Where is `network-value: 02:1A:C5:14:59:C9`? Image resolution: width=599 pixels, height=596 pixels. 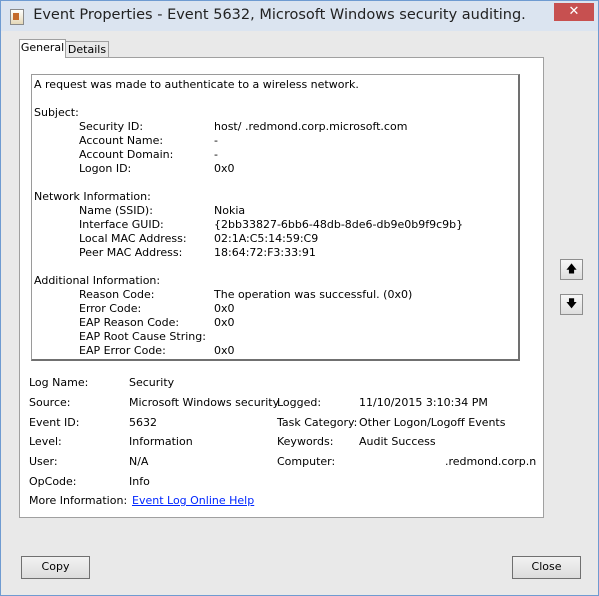
network-value: 02:1A:C5:14:59:C9 is located at coordinates (266, 238).